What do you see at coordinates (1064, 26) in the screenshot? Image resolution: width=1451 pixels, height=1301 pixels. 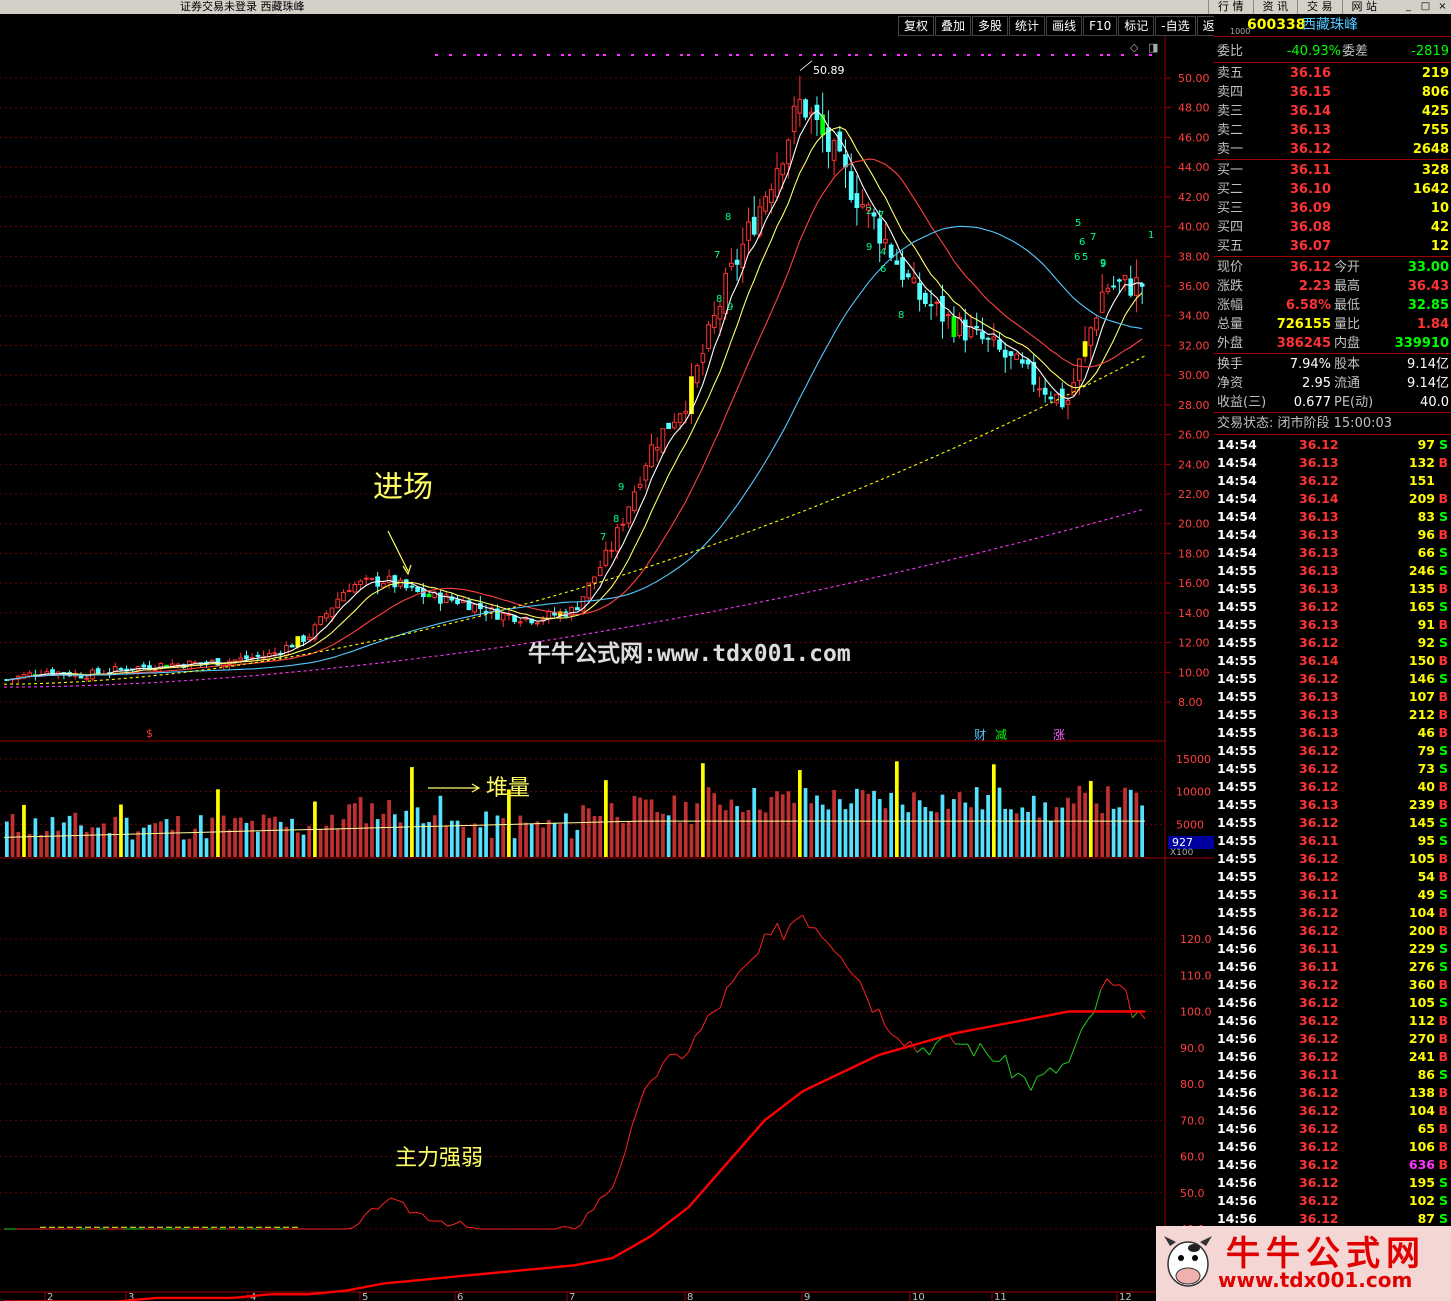 I see `draw-line-button: 画线` at bounding box center [1064, 26].